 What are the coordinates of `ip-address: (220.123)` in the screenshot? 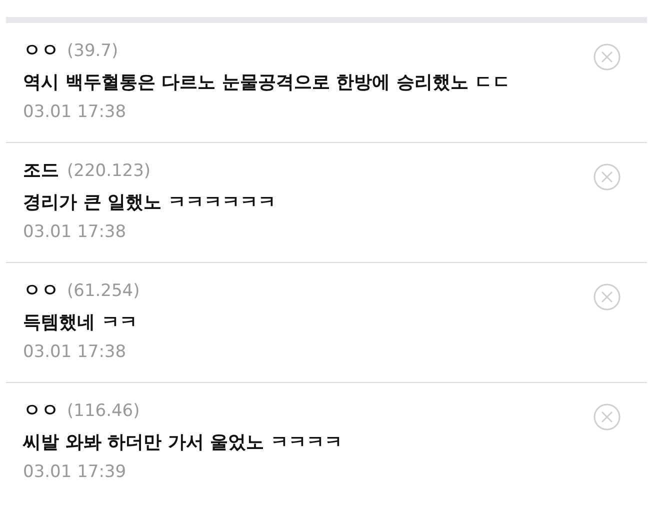 It's located at (109, 171).